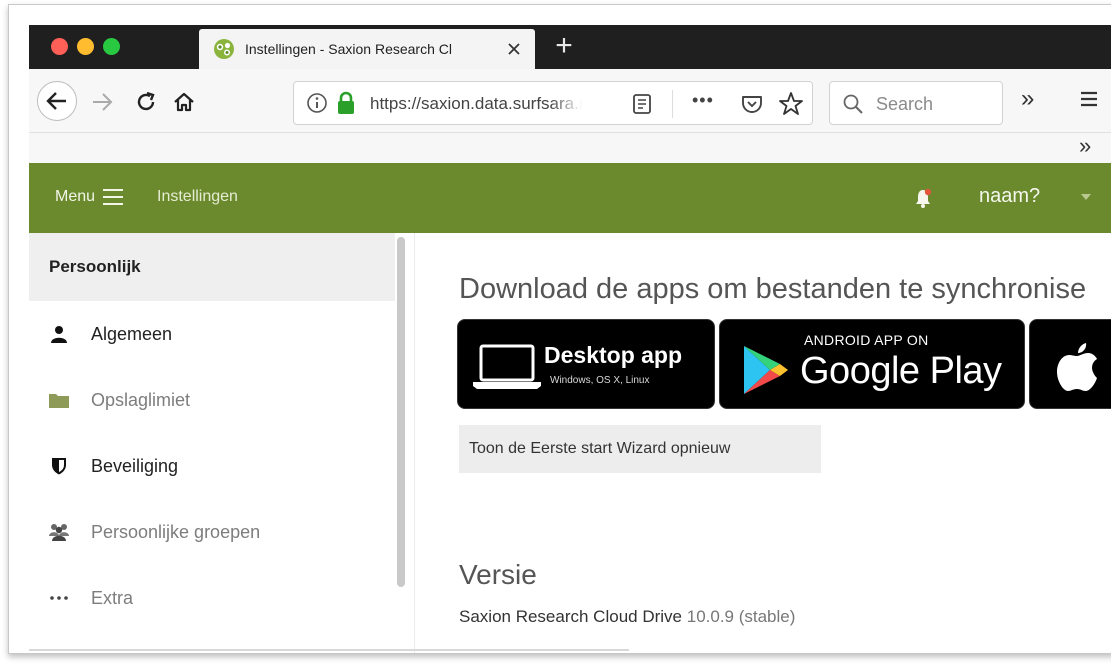 The width and height of the screenshot is (1111, 671). I want to click on google-play-badge: ANDROID APP ON Google Play, so click(872, 364).